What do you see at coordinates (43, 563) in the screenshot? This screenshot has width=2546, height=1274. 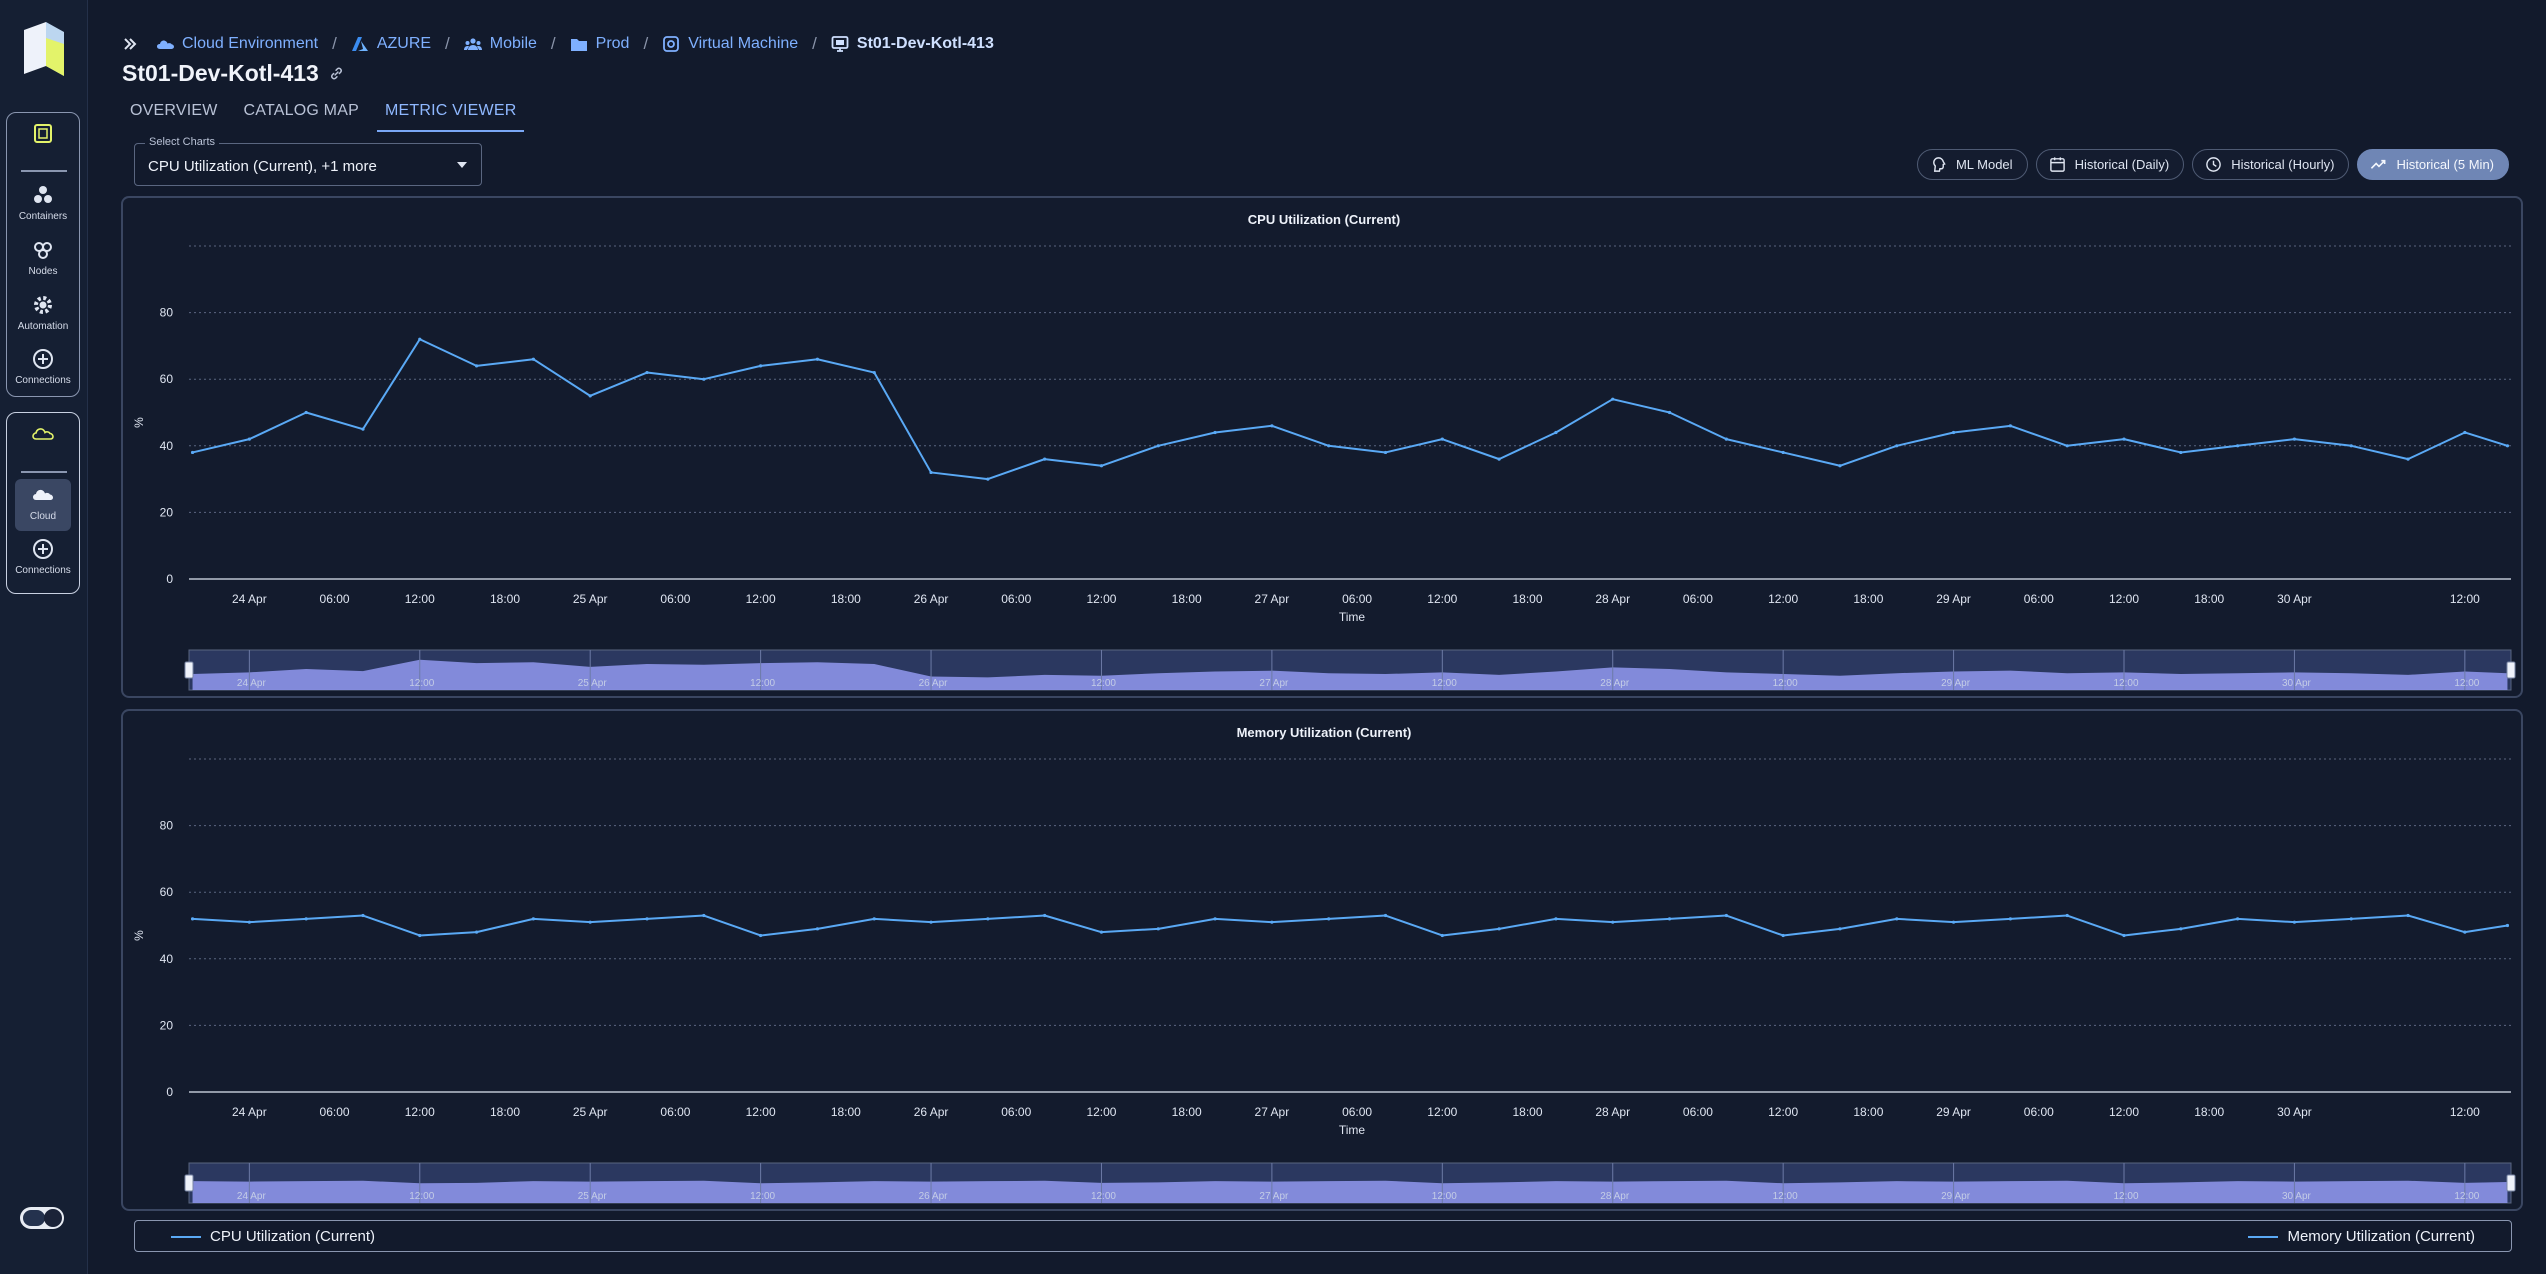 I see `sidebar-item-cloud-connections: Connections` at bounding box center [43, 563].